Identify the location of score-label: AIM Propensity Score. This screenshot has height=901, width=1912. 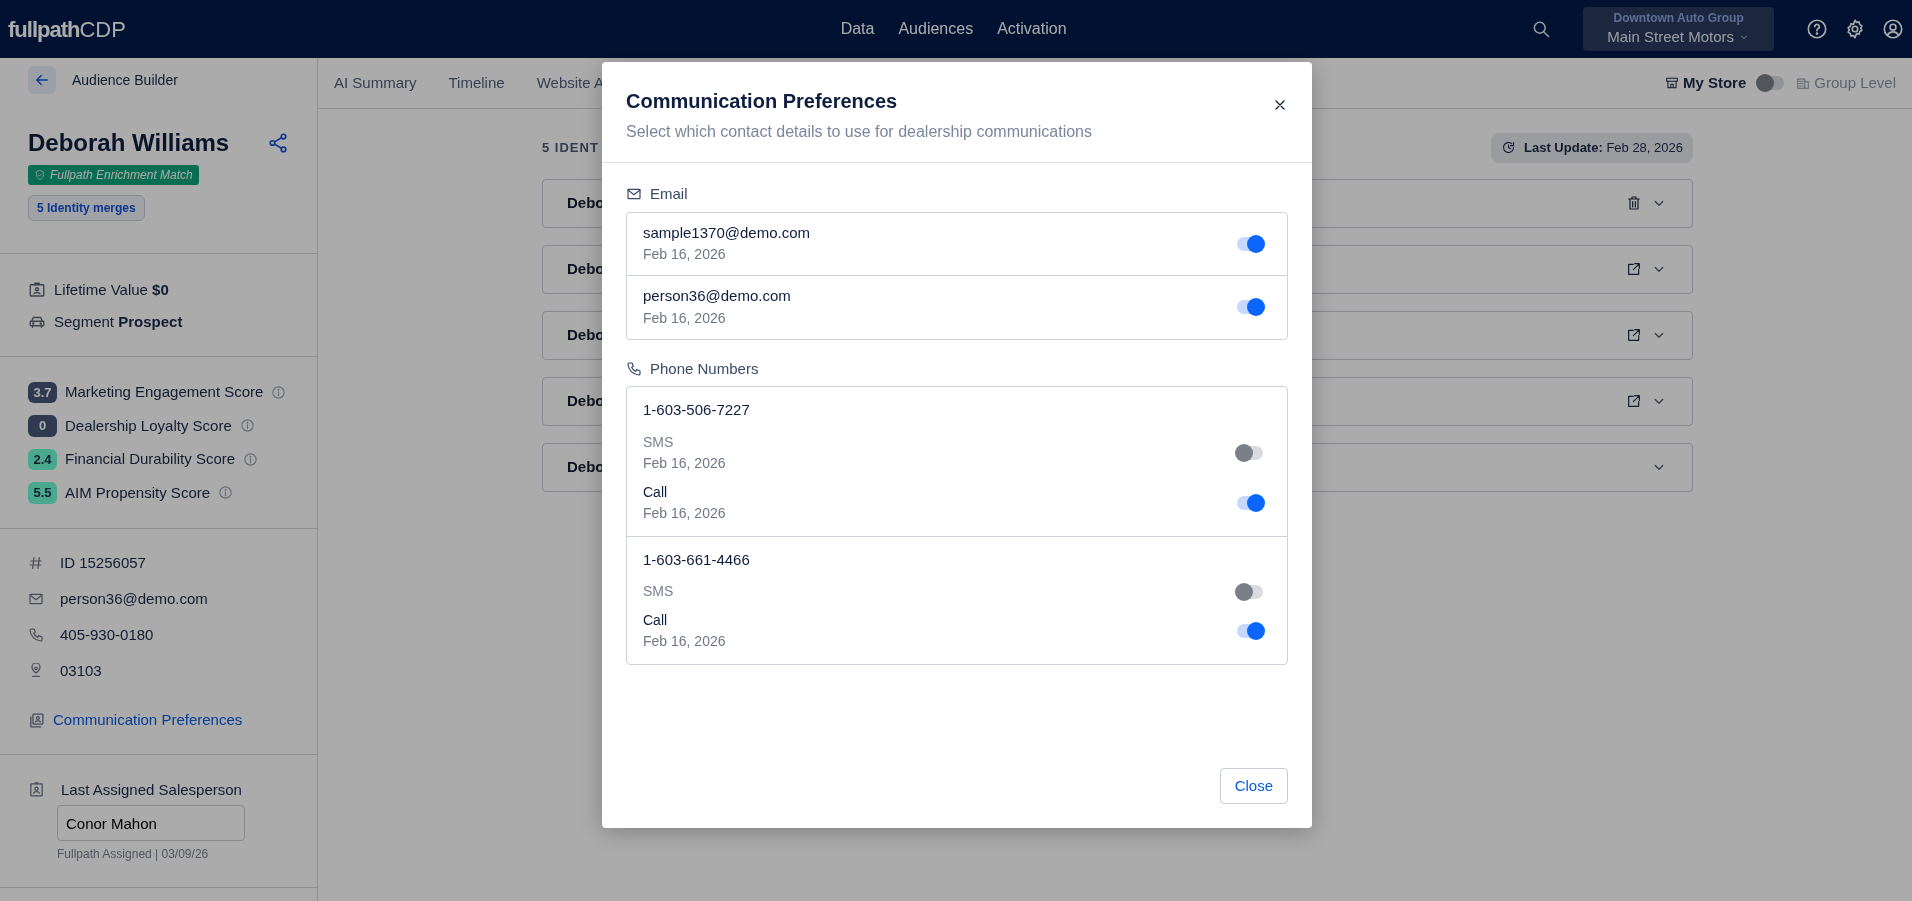
(138, 492).